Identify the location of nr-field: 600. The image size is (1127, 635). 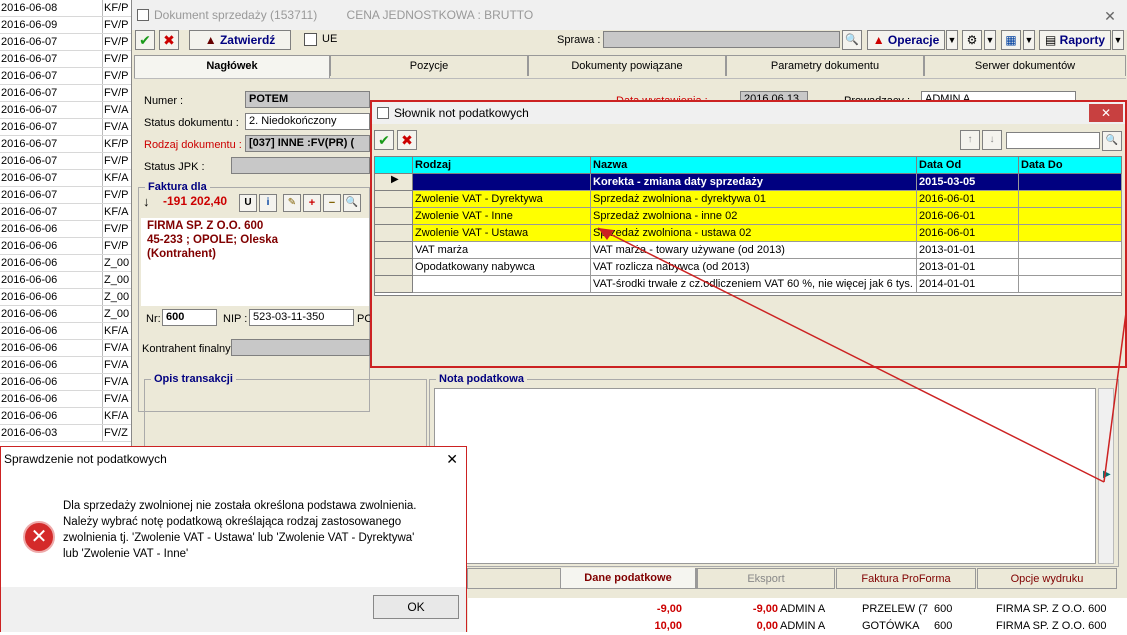
(189, 317).